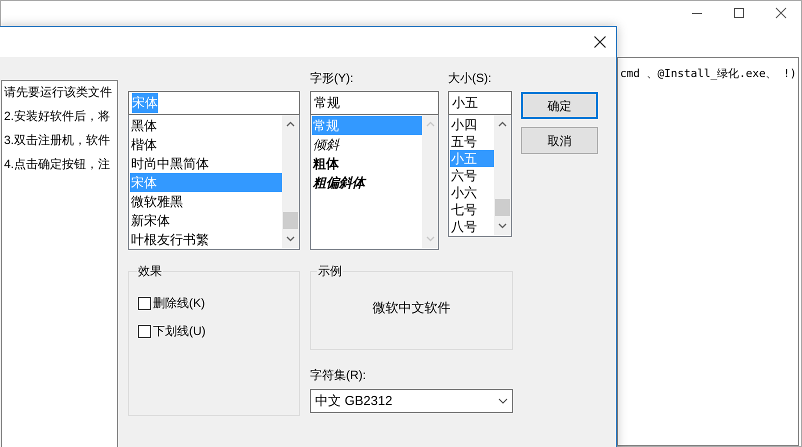 This screenshot has width=802, height=447. What do you see at coordinates (206, 163) in the screenshot?
I see `list-item: 时尚中黑简体` at bounding box center [206, 163].